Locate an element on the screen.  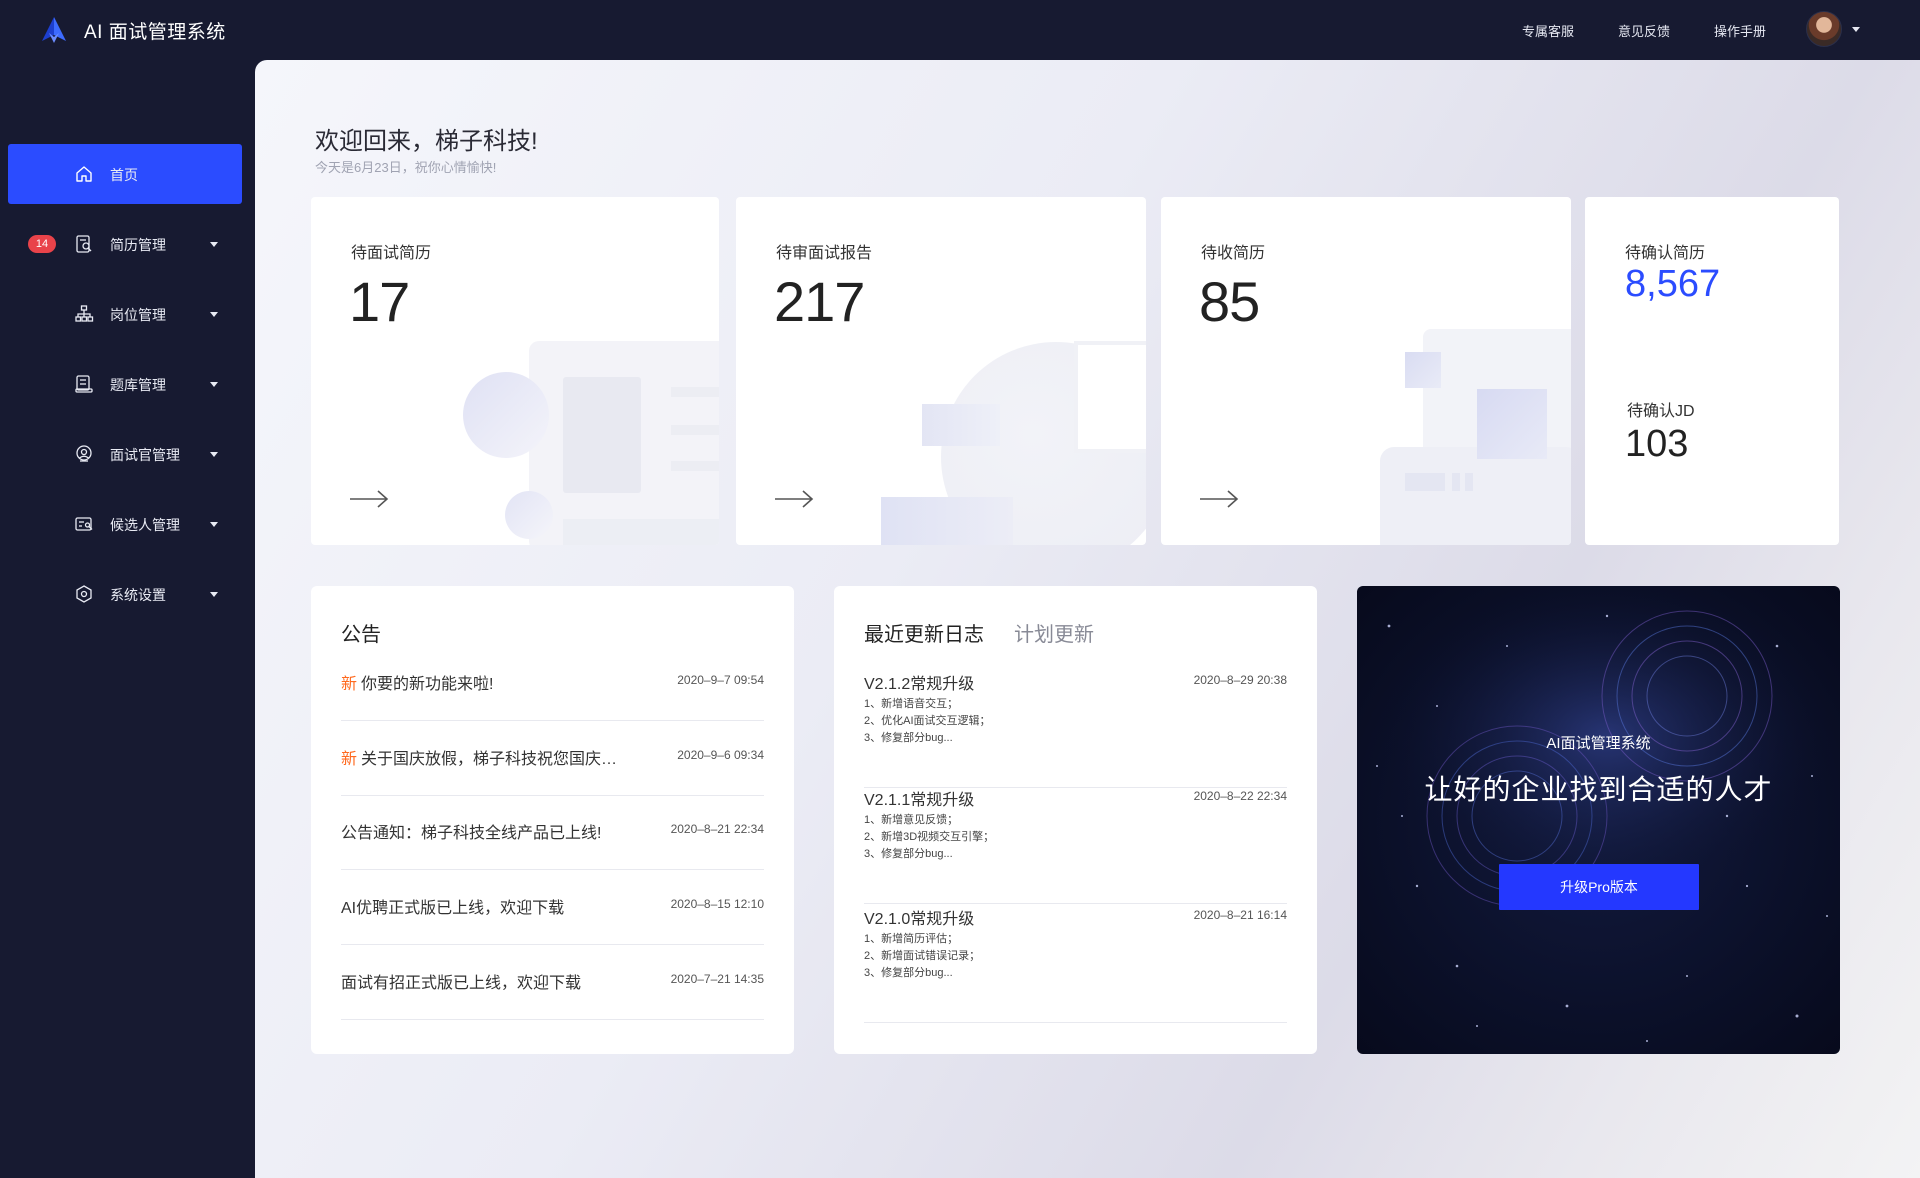
sidebar-item-label: 候选人管理 is located at coordinates (145, 525).